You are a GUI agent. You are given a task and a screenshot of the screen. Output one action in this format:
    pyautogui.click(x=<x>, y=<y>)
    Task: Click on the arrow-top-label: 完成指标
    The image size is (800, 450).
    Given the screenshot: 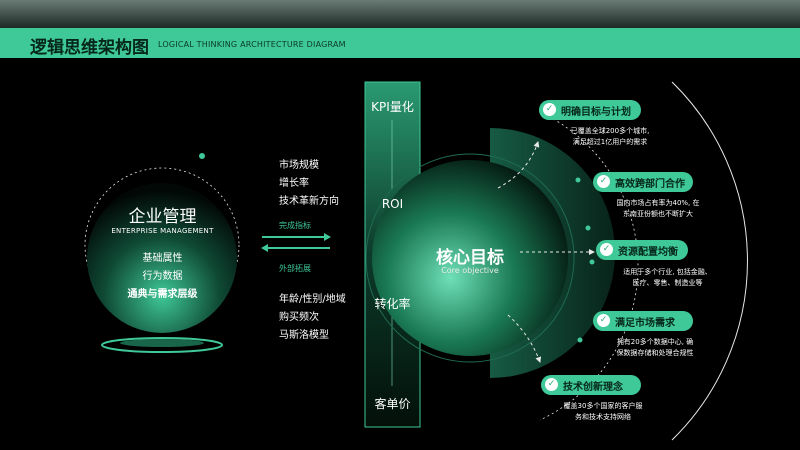 What is the action you would take?
    pyautogui.click(x=295, y=225)
    